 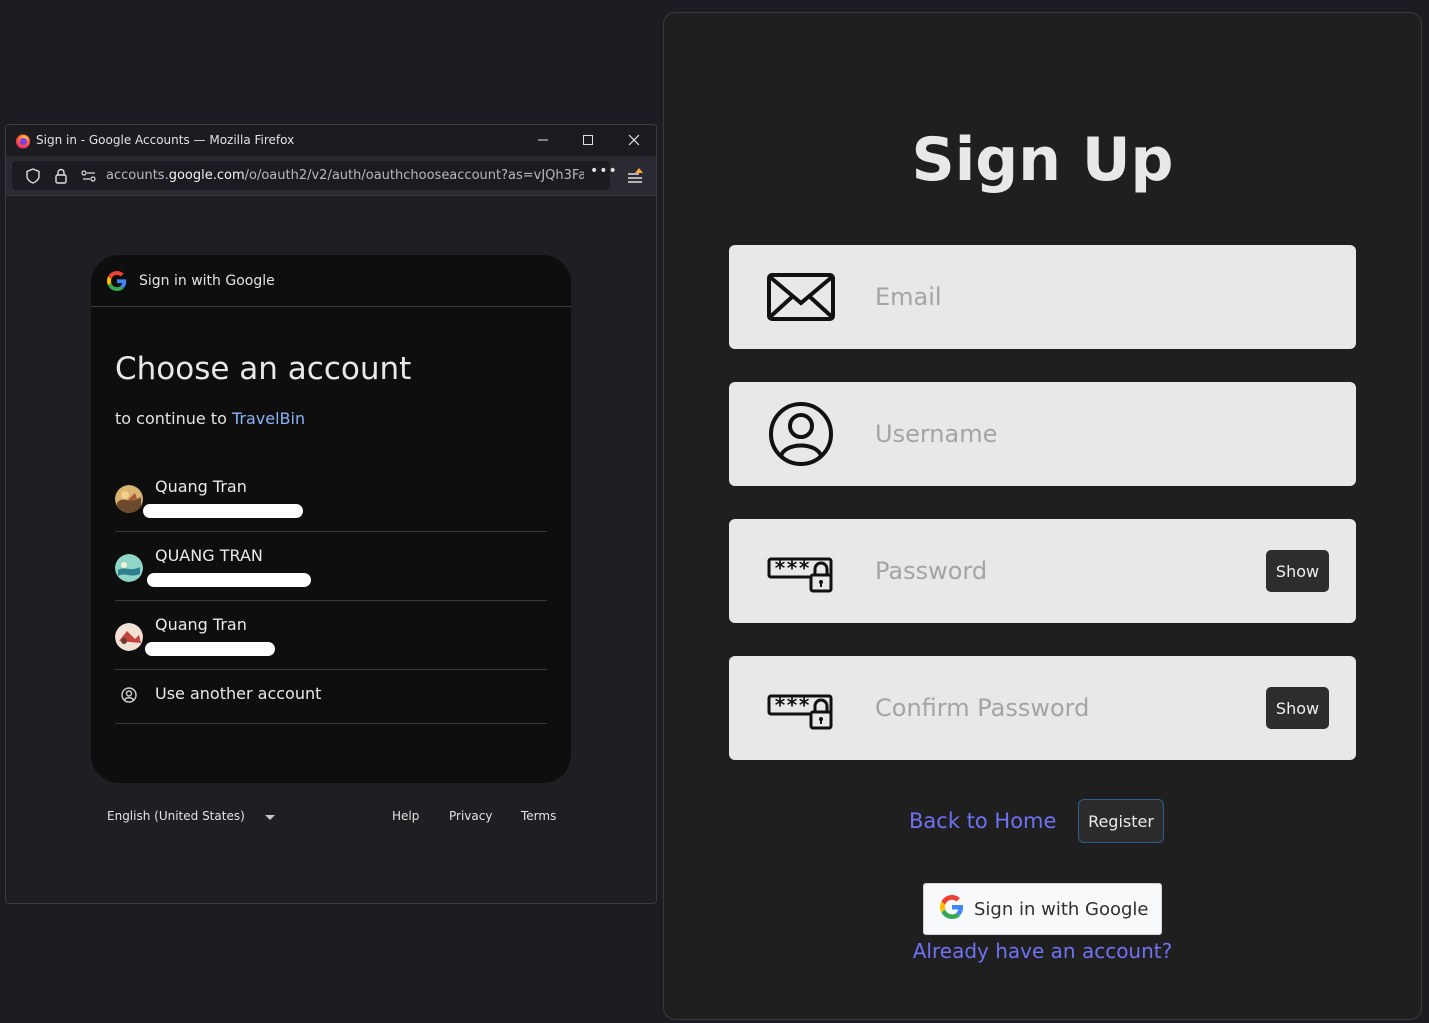 I want to click on google-signin-button: Sign in with Google, so click(x=1042, y=909).